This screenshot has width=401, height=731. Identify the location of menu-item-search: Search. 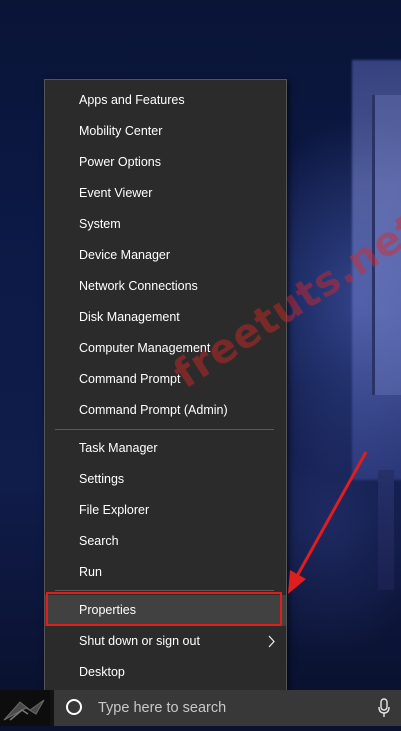
(165, 541).